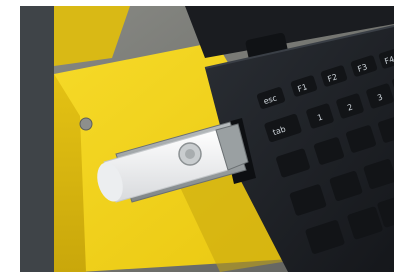 This screenshot has width=404, height=277. I want to click on bolt, so click(86, 124).